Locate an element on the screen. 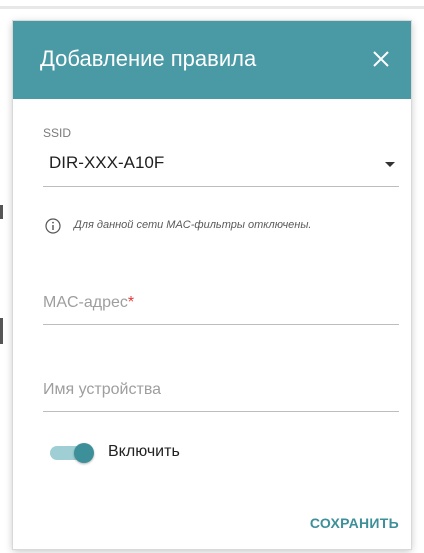  backdrop-divider is located at coordinates (212, 7).